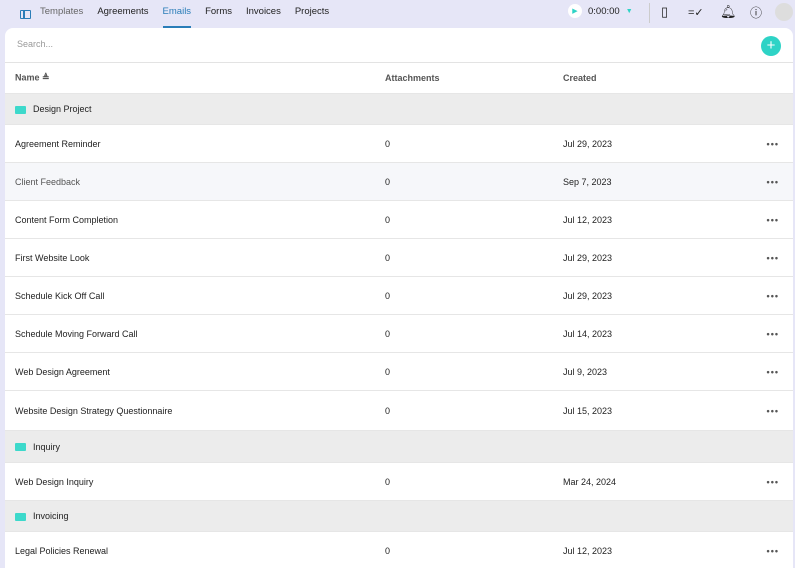 Image resolution: width=795 pixels, height=568 pixels. I want to click on table-row: Web Design Agreement 0 Jul 9, 2023 •••, so click(399, 372).